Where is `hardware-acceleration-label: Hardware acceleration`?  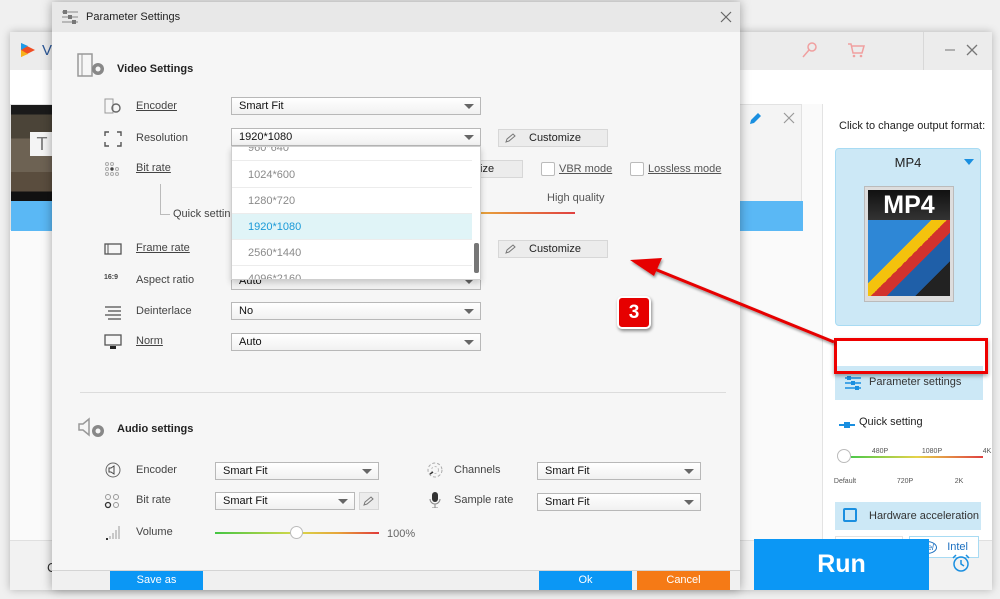 hardware-acceleration-label: Hardware acceleration is located at coordinates (924, 516).